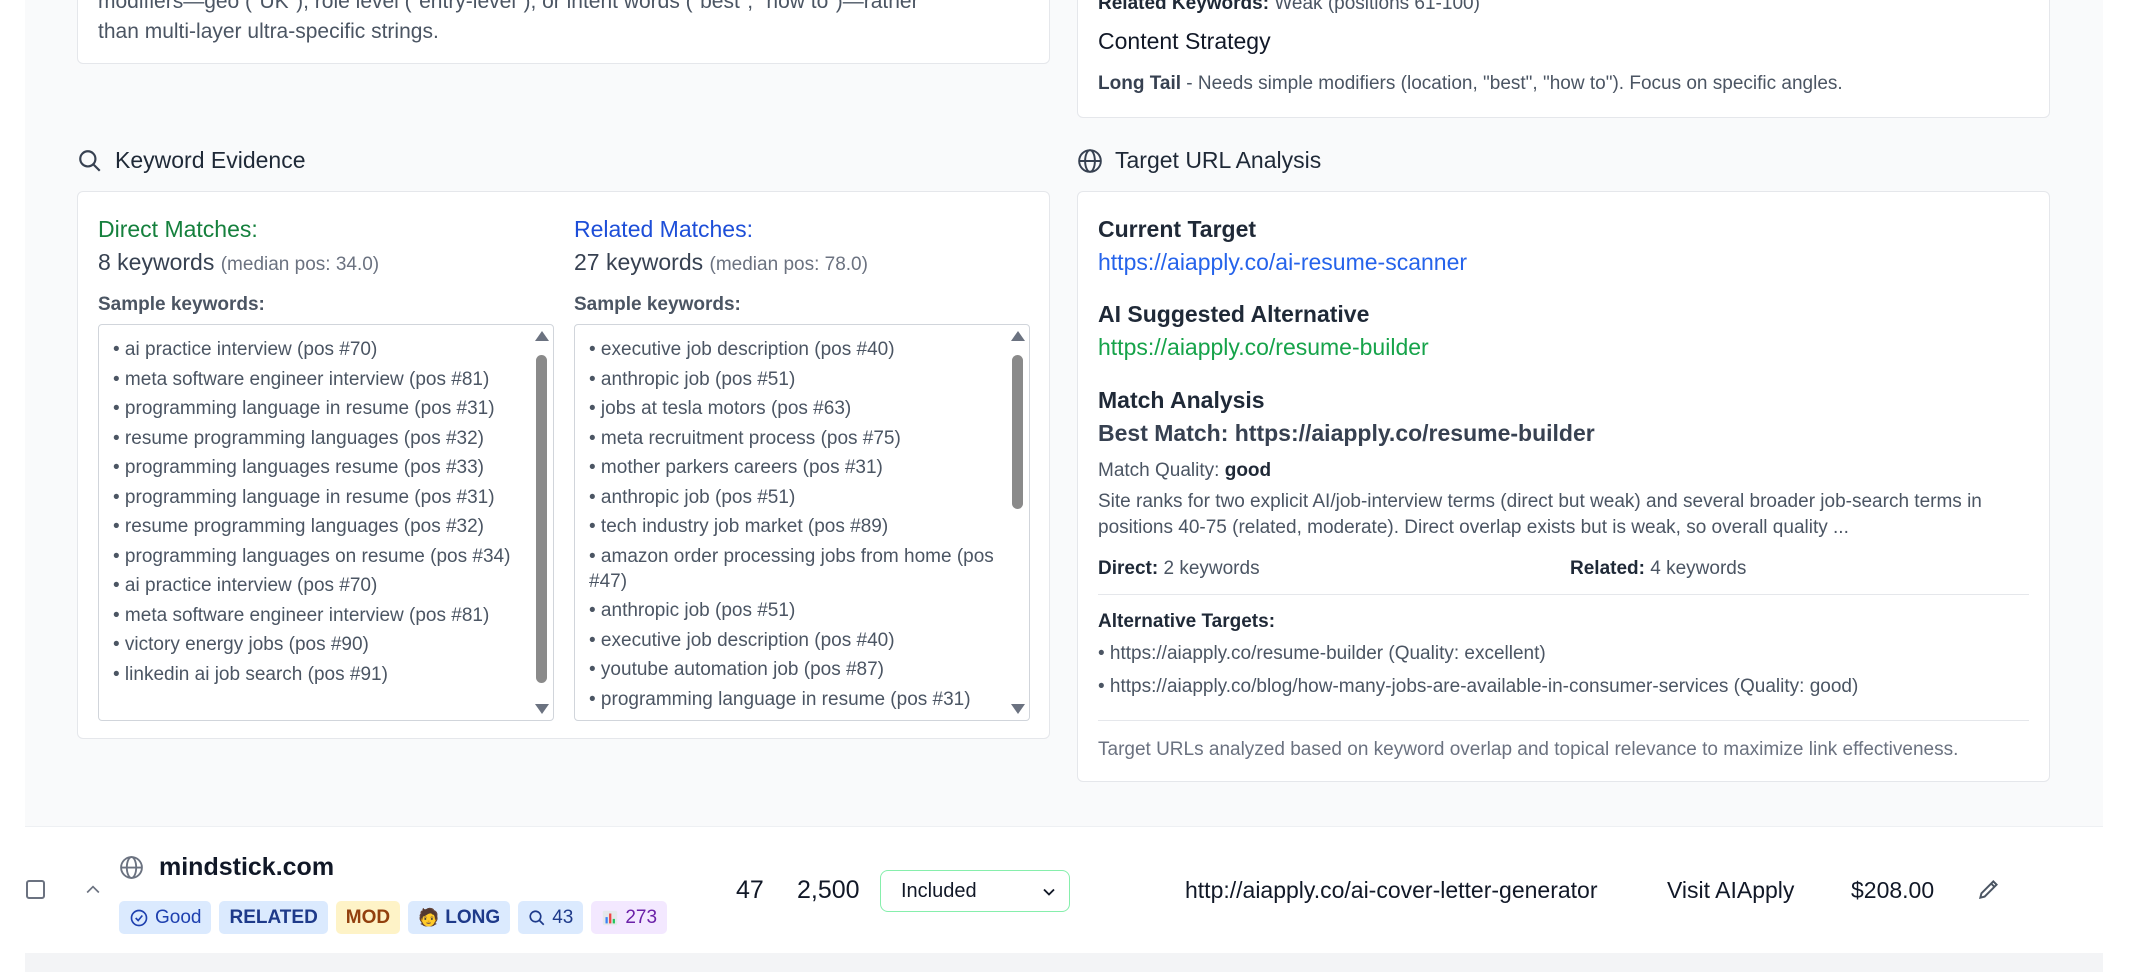 Image resolution: width=2137 pixels, height=972 pixels. Describe the element at coordinates (1607, 568) in the screenshot. I see `related-label: Related:` at that location.